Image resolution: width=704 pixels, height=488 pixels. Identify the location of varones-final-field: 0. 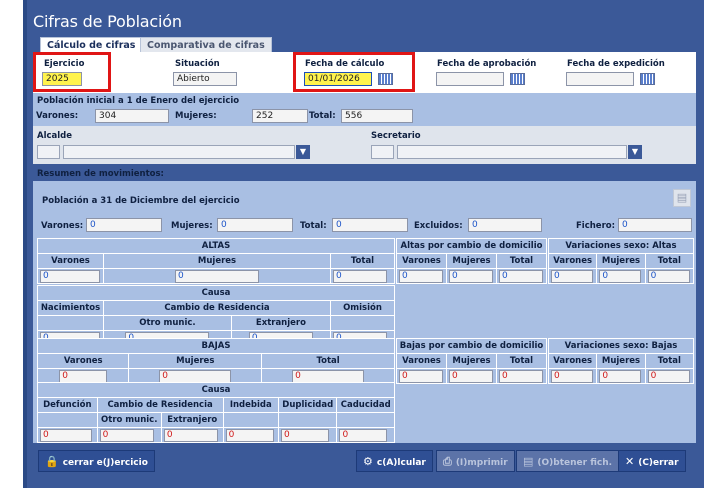
(124, 225).